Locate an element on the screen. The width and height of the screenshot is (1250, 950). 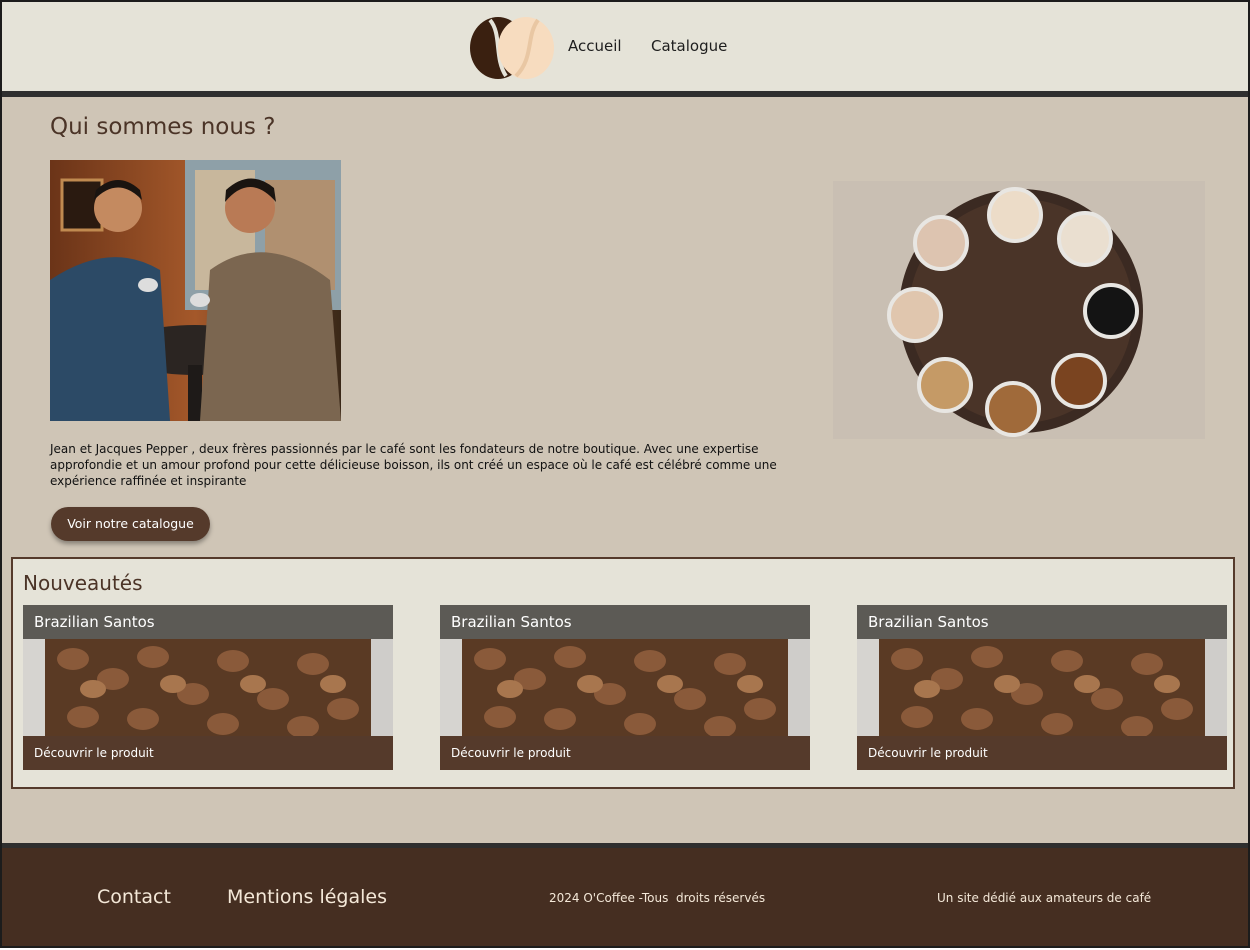
nav-accueil-link: Accueil is located at coordinates (595, 46).